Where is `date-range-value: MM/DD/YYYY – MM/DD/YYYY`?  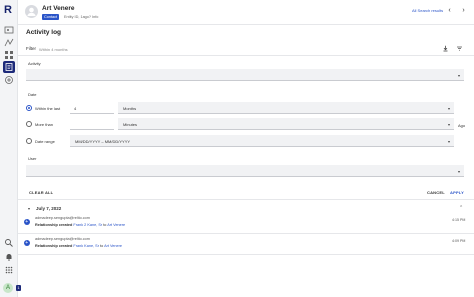 date-range-value: MM/DD/YYYY – MM/DD/YYYY is located at coordinates (103, 141).